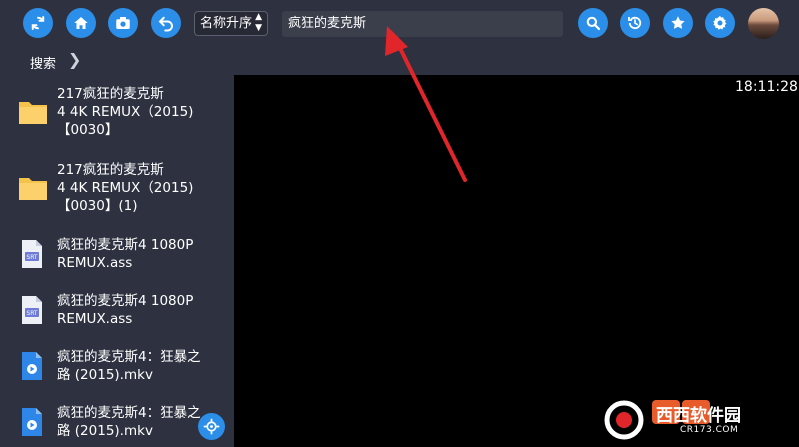 Image resolution: width=799 pixels, height=447 pixels. I want to click on camera-icon, so click(123, 23).